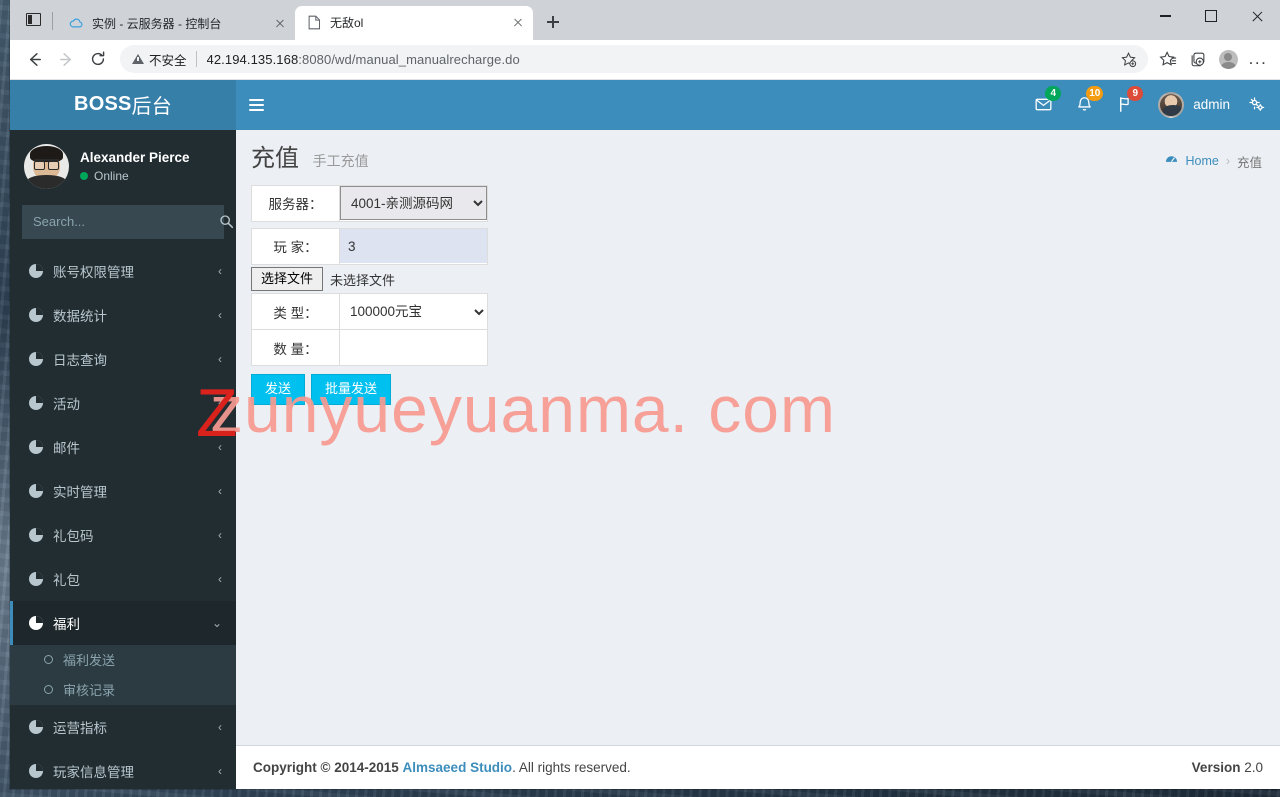 This screenshot has height=797, width=1280. Describe the element at coordinates (278, 390) in the screenshot. I see `send-button: 发送` at that location.